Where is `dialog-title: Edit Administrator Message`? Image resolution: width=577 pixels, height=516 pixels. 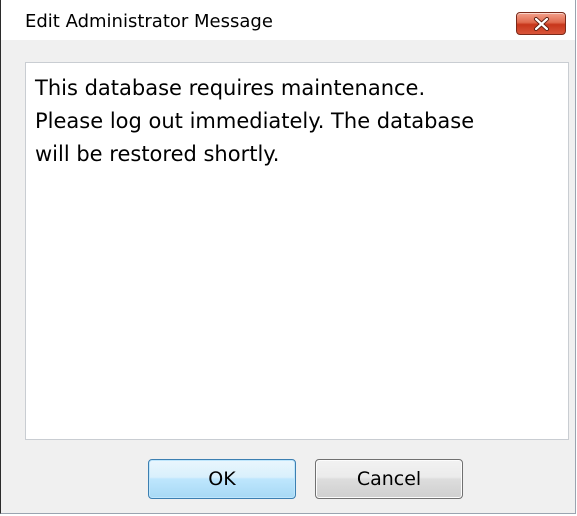 dialog-title: Edit Administrator Message is located at coordinates (149, 21).